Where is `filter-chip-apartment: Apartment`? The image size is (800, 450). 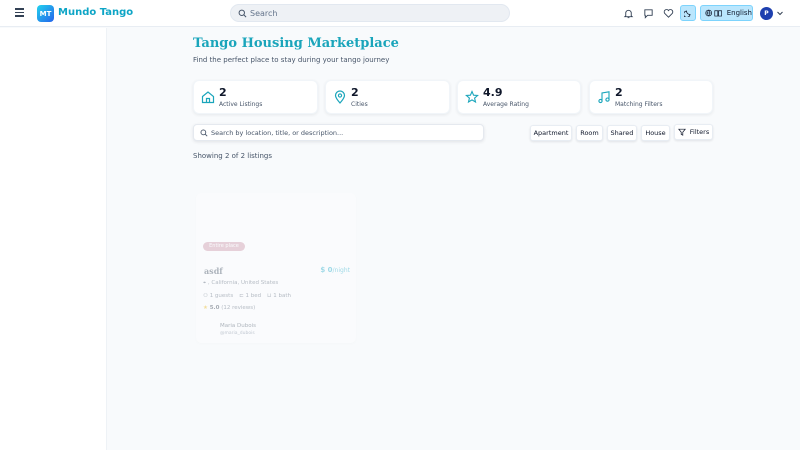
filter-chip-apartment: Apartment is located at coordinates (551, 133).